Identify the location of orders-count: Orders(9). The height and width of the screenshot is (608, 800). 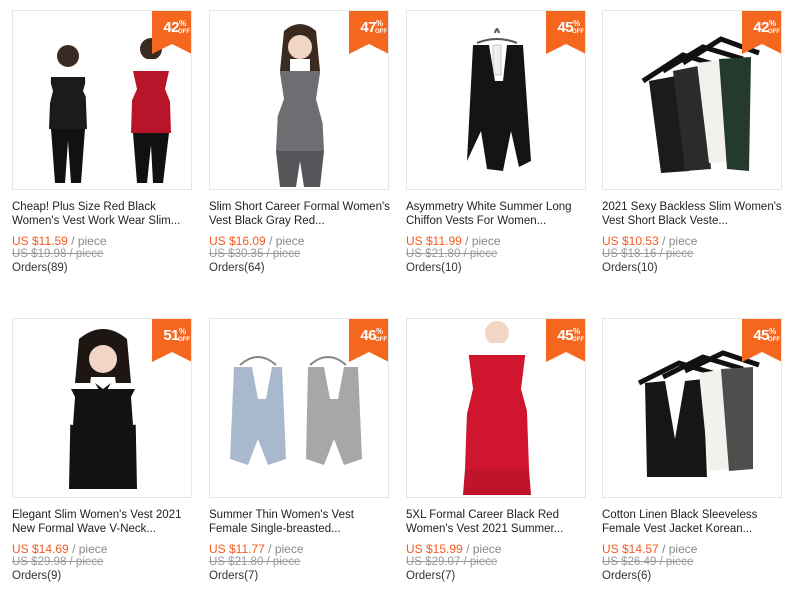
(37, 576).